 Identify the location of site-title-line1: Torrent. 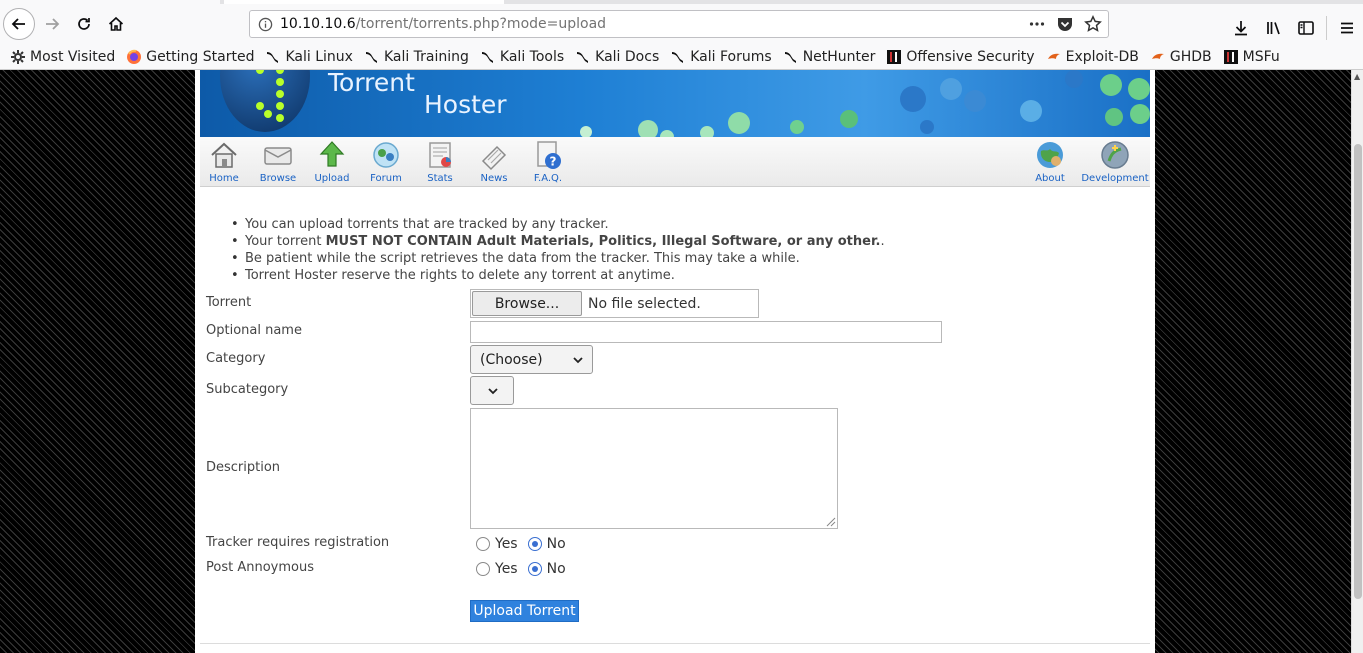
(371, 83).